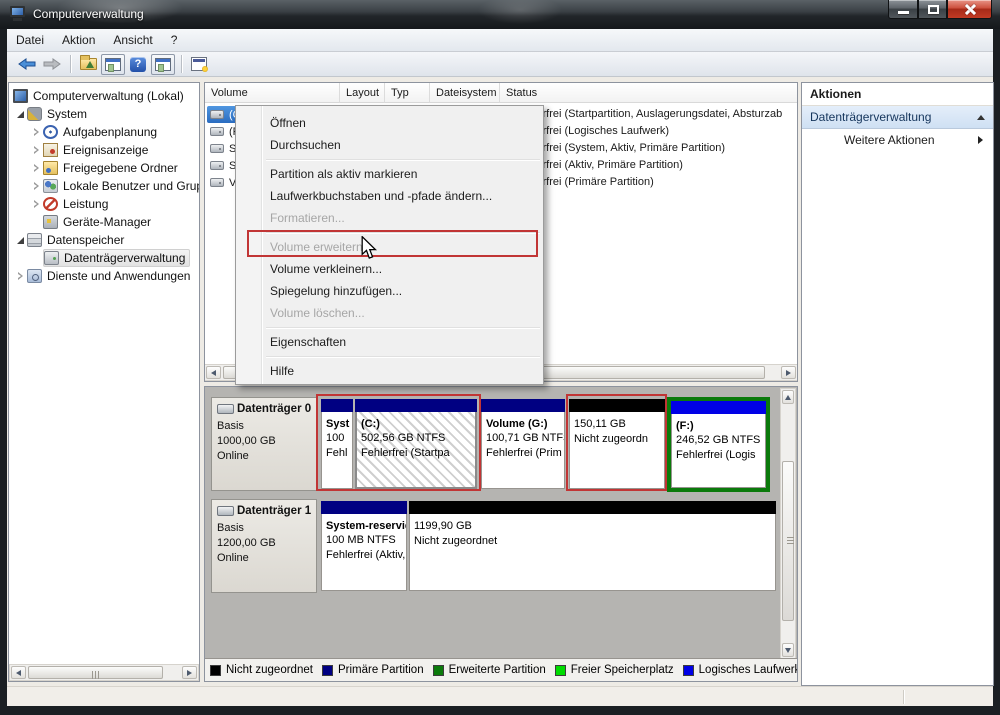 This screenshot has width=1000, height=715. Describe the element at coordinates (362, 93) in the screenshot. I see `column-header-layout: Layout` at that location.